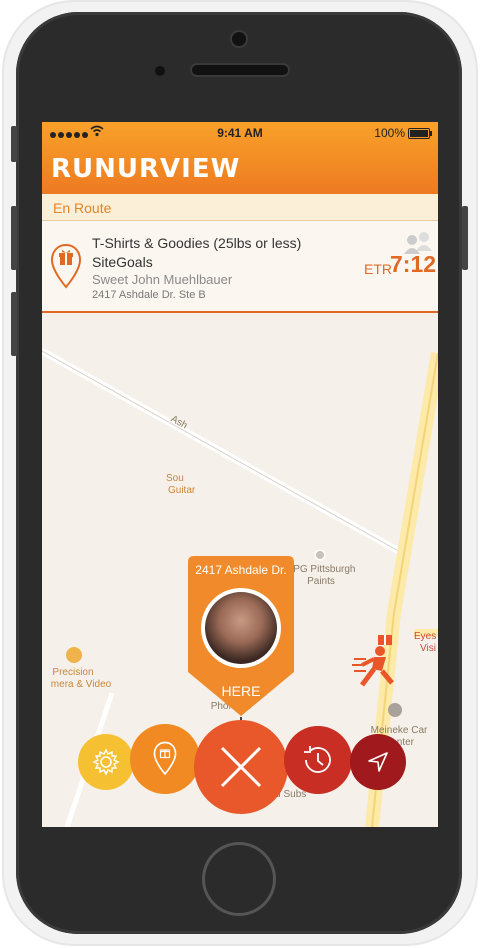  Describe the element at coordinates (389, 133) in the screenshot. I see `battery-percent: 100%` at that location.